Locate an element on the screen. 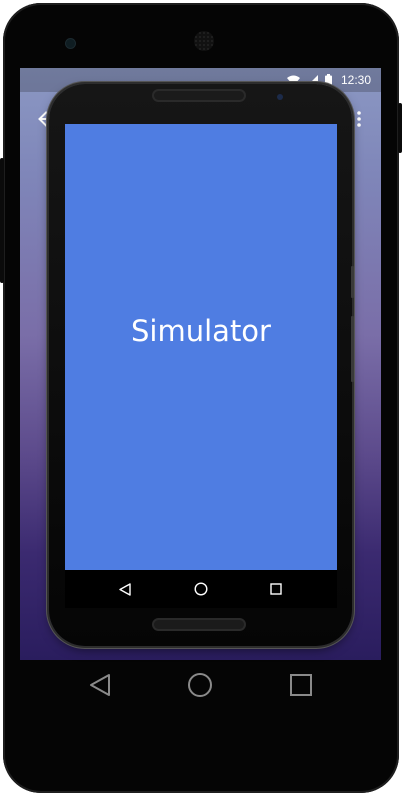 The height and width of the screenshot is (797, 402). inner-nav-home-button is located at coordinates (201, 589).